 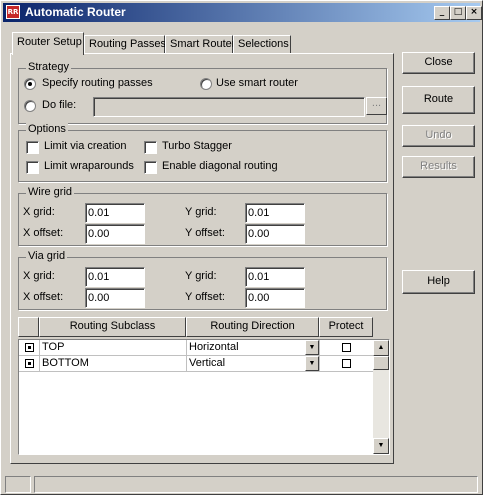 What do you see at coordinates (220, 166) in the screenshot?
I see `diagonal-routing-label: Enable diagonal routing` at bounding box center [220, 166].